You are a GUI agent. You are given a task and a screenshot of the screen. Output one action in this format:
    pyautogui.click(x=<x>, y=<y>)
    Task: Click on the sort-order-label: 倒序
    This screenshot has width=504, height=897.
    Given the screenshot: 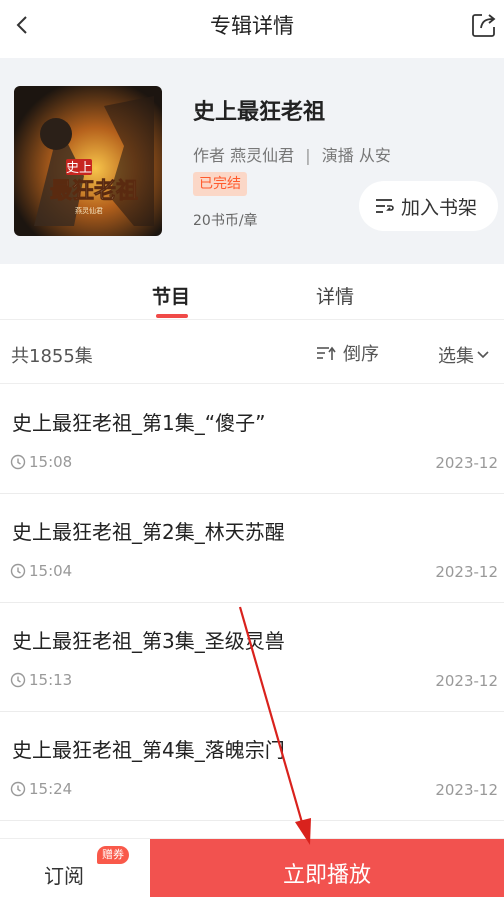 What is the action you would take?
    pyautogui.click(x=361, y=354)
    